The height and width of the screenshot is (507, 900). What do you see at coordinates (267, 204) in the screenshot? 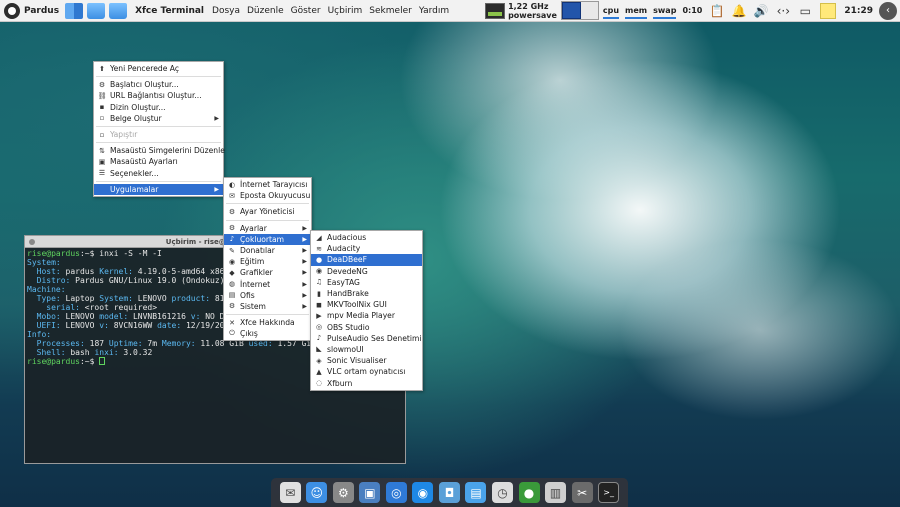
I see `menu-separator` at bounding box center [267, 204].